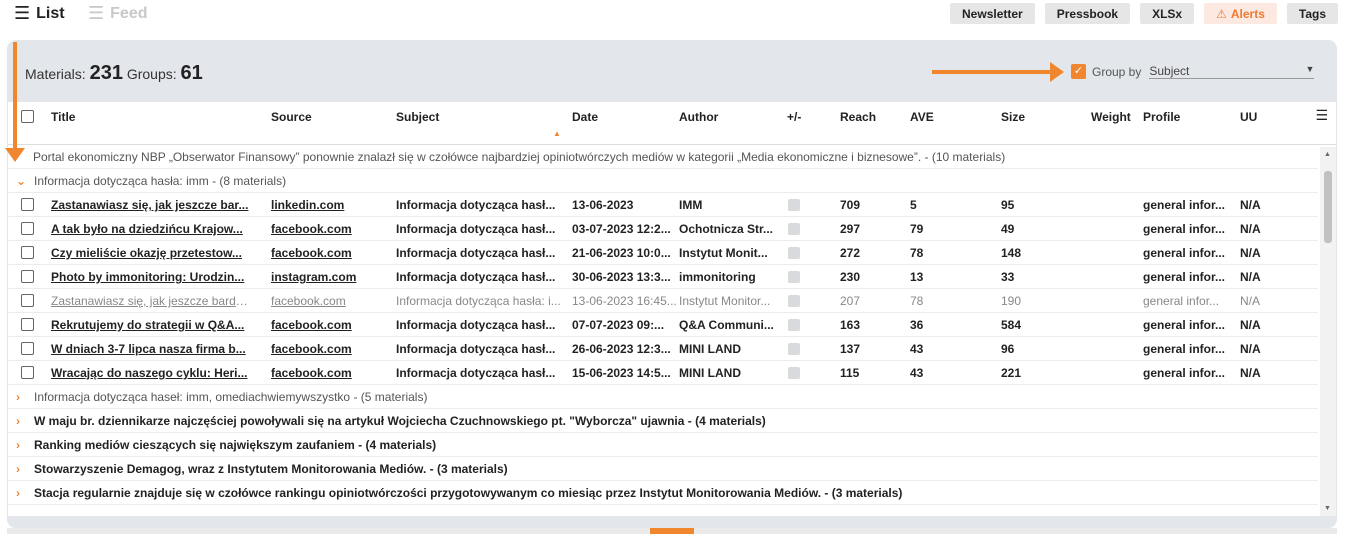  I want to click on chevron-down-icon: ⌄, so click(21, 180).